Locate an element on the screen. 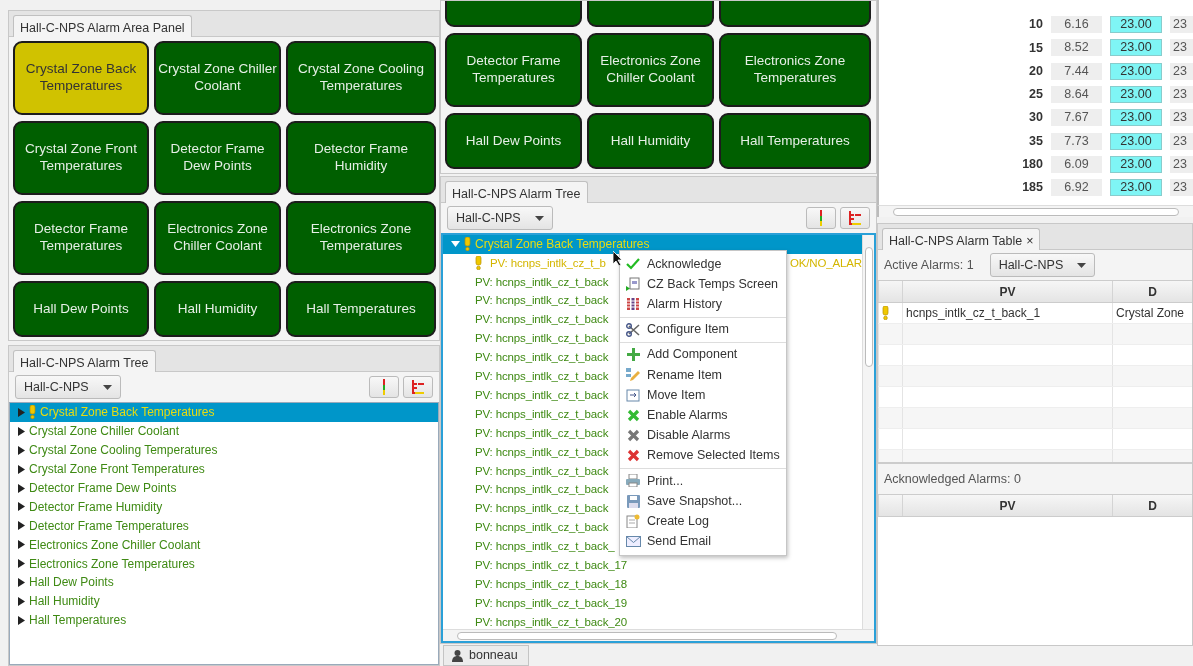 The height and width of the screenshot is (666, 1193). tree-item: Electronics Zone Temperatures is located at coordinates (224, 563).